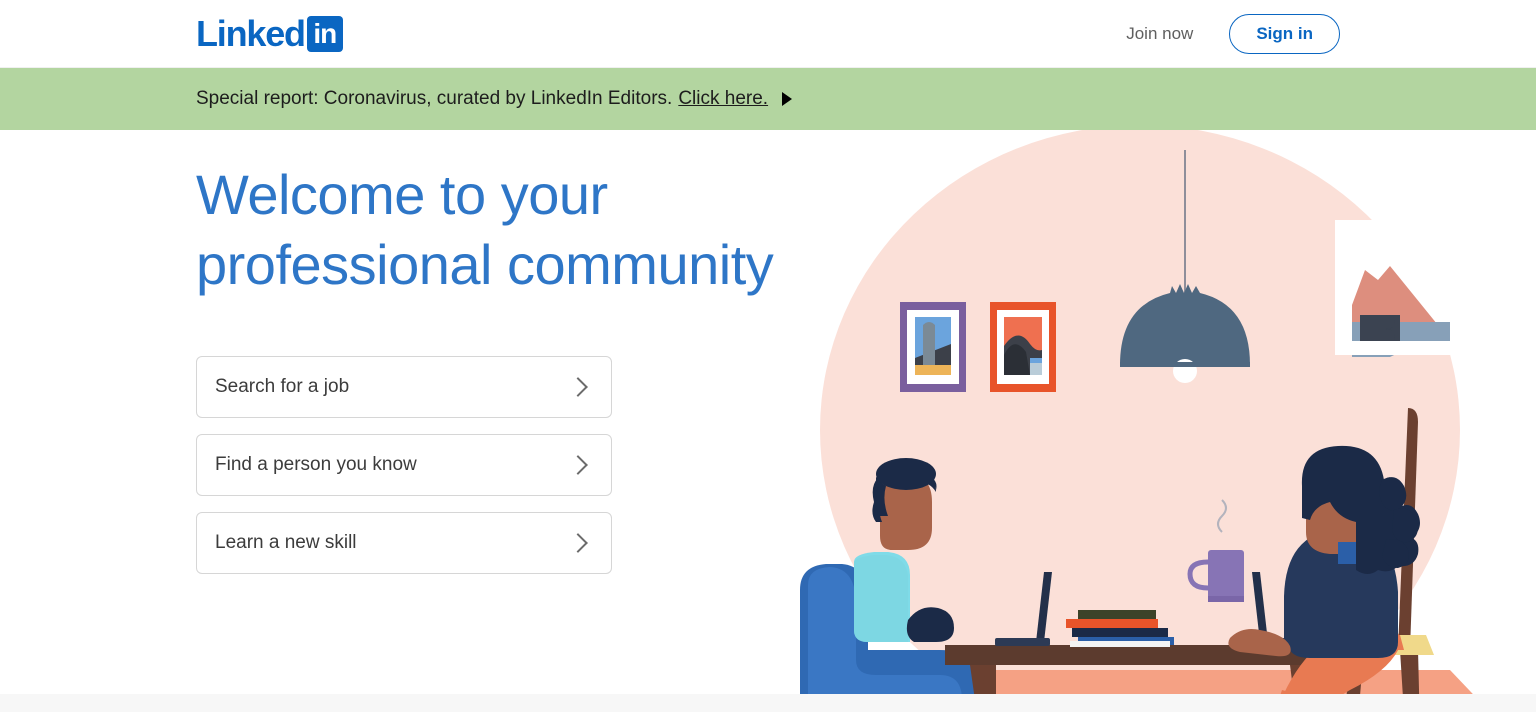 Image resolution: width=1536 pixels, height=712 pixels. I want to click on card-label: Learn a new skill, so click(286, 542).